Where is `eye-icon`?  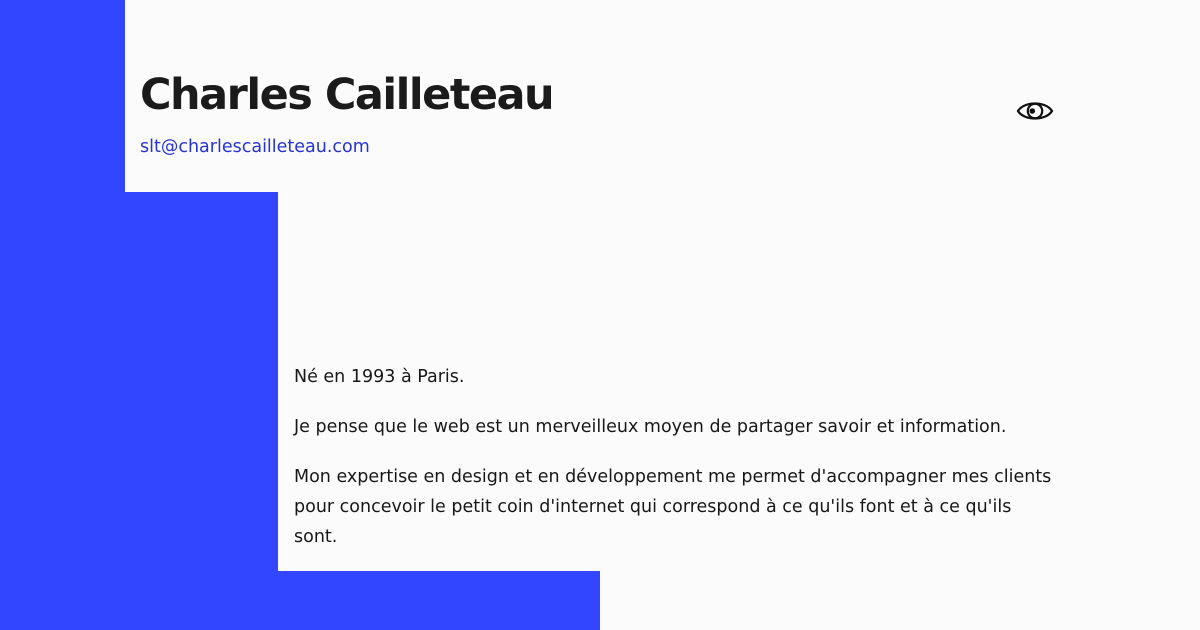
eye-icon is located at coordinates (1035, 111).